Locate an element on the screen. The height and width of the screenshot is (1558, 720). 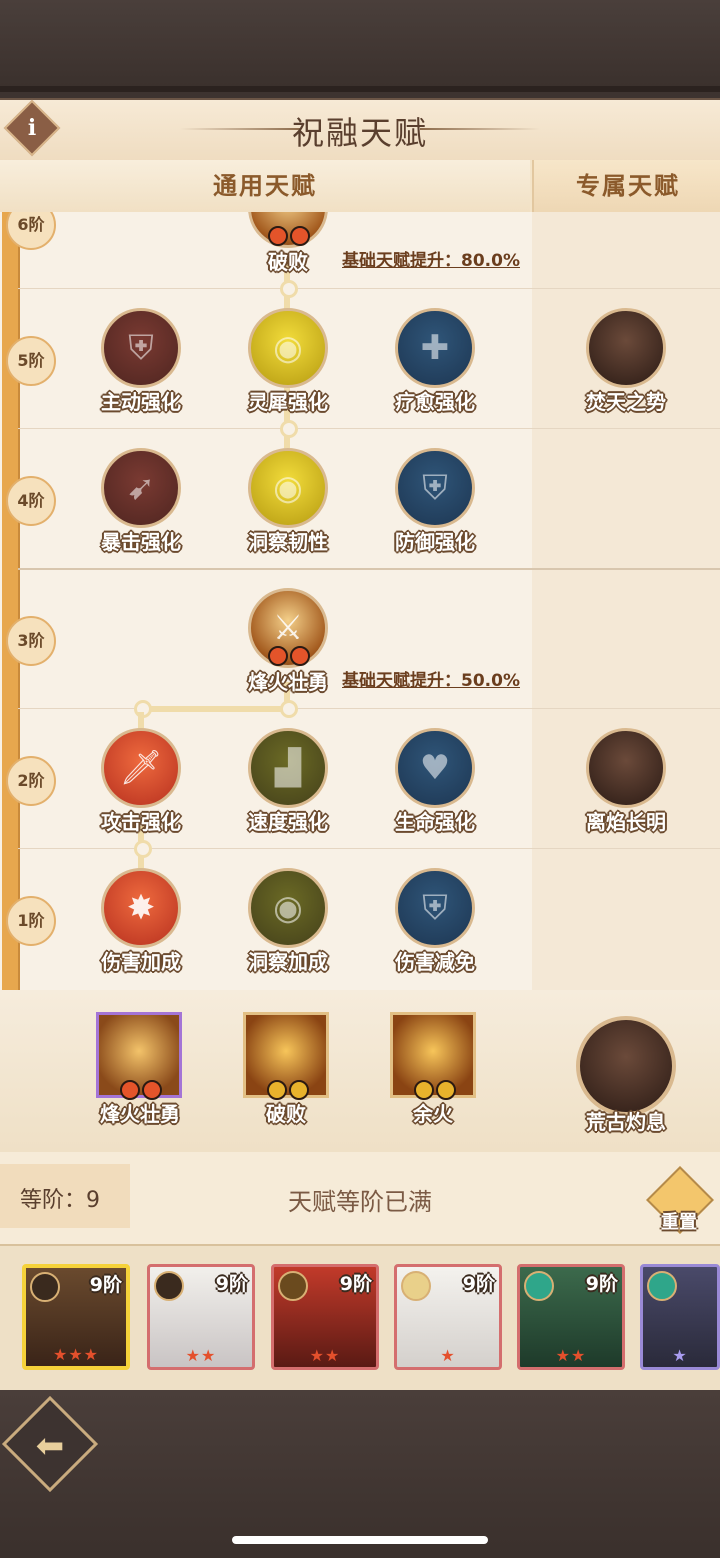
talent-node-damage-bonus: ✸ is located at coordinates (141, 908).